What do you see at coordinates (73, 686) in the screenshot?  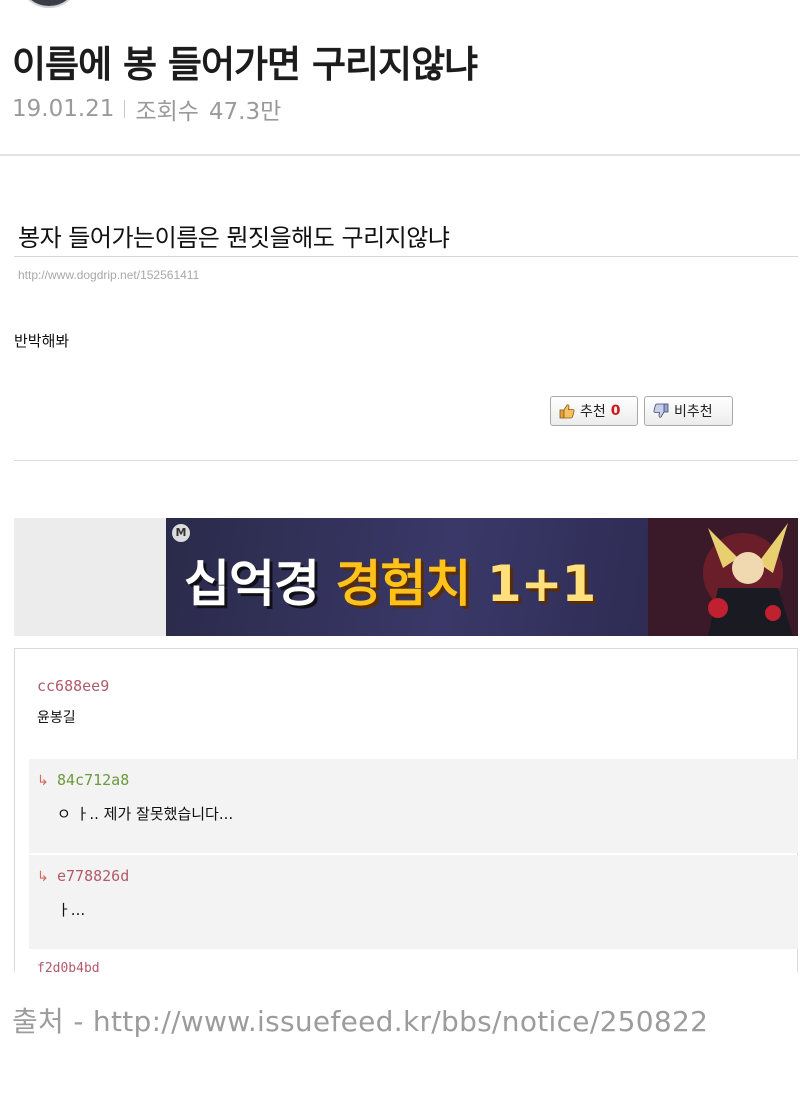 I see `comment-author: cc688ee9` at bounding box center [73, 686].